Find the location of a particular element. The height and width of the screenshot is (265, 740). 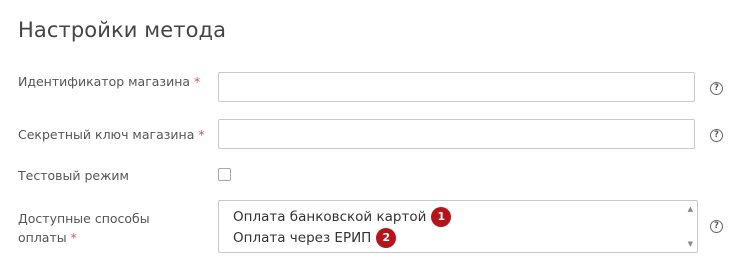

option-label: Оплата через ЕРИП is located at coordinates (302, 238).